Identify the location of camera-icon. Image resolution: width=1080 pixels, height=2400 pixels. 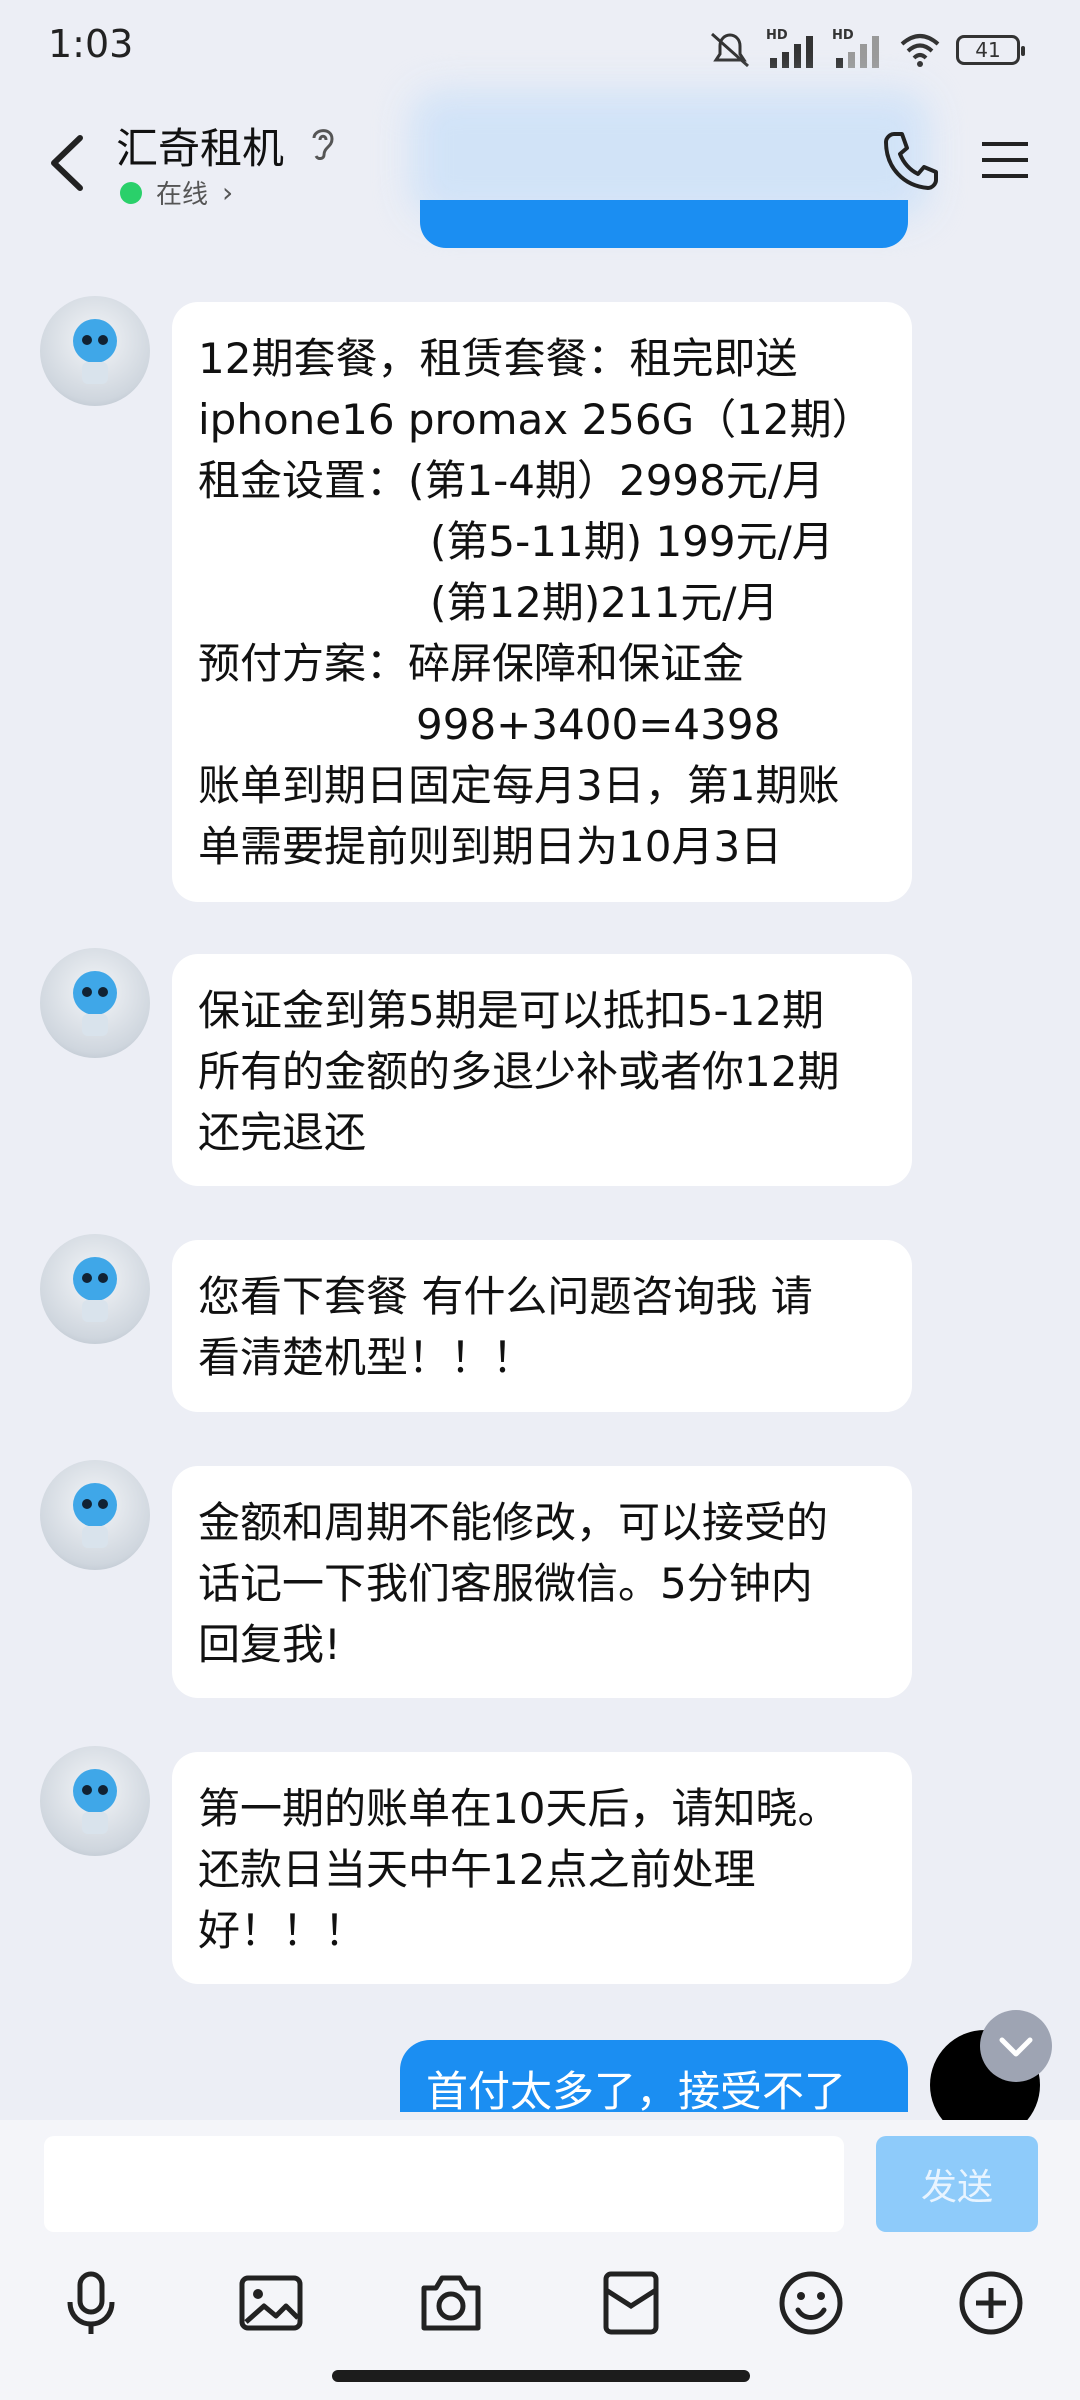
(451, 2303).